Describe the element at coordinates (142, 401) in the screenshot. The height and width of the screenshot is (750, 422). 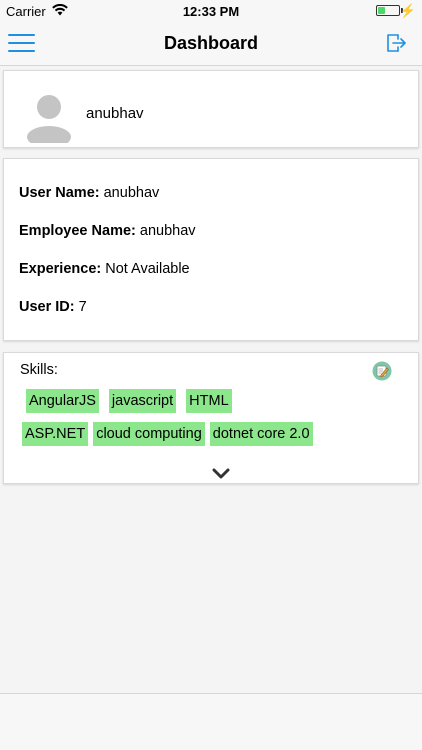
I see `skill-tag: javascript` at that location.